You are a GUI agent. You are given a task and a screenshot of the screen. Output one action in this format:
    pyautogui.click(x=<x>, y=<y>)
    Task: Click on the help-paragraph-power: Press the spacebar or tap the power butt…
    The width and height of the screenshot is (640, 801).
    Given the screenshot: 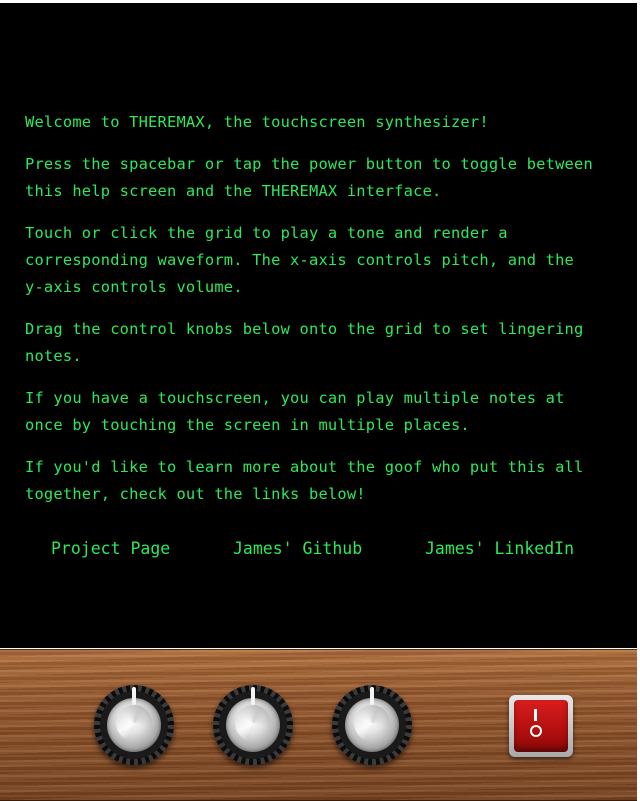 What is the action you would take?
    pyautogui.click(x=309, y=177)
    